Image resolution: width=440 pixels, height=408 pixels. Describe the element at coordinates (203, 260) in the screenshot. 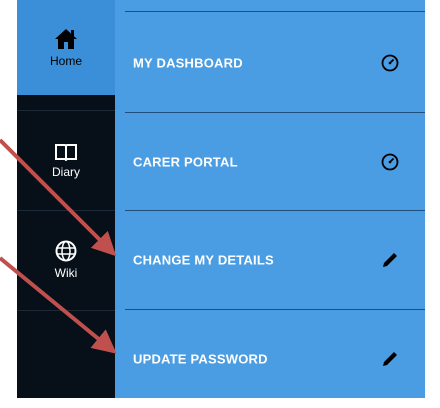

I see `menu-item-label: CHANGE MY DETAILS` at that location.